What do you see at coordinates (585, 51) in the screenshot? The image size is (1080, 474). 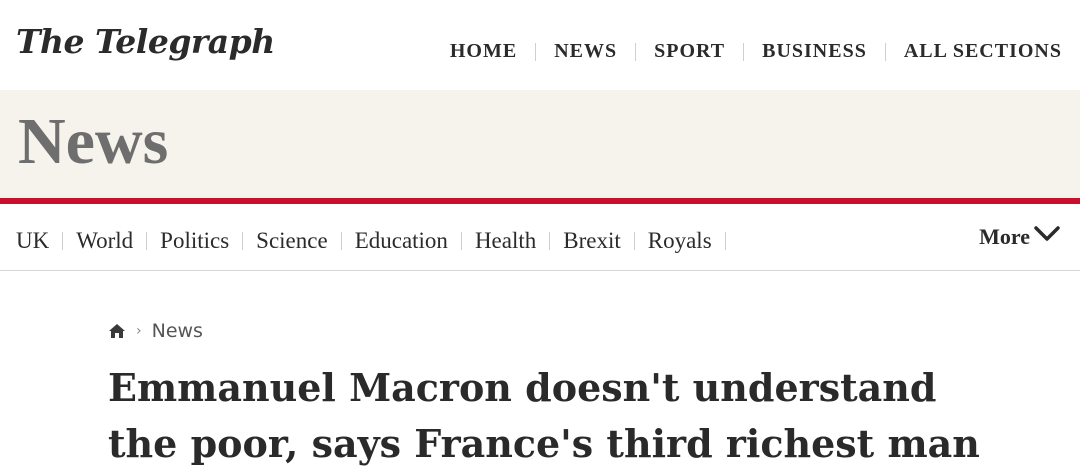 I see `main-nav-news: NEWS` at bounding box center [585, 51].